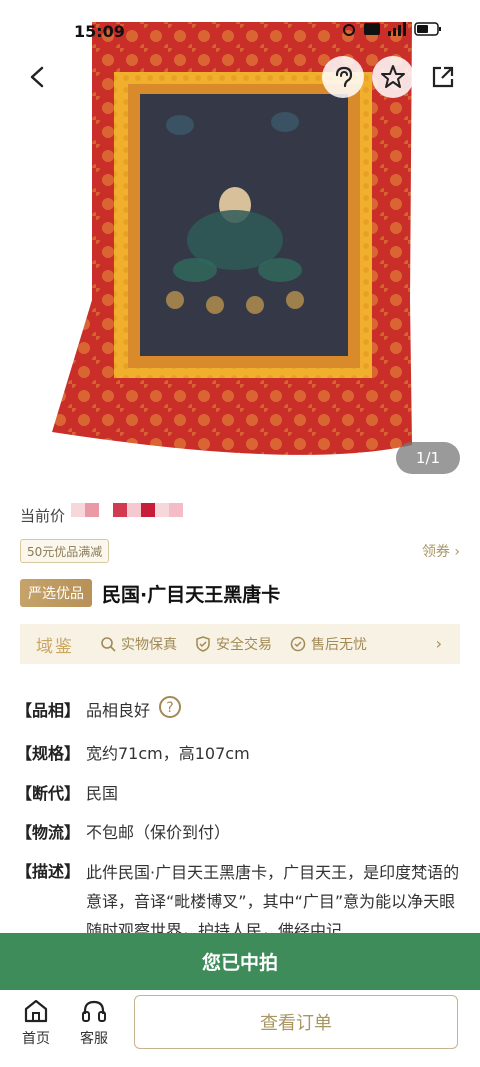  I want to click on search-icon, so click(108, 644).